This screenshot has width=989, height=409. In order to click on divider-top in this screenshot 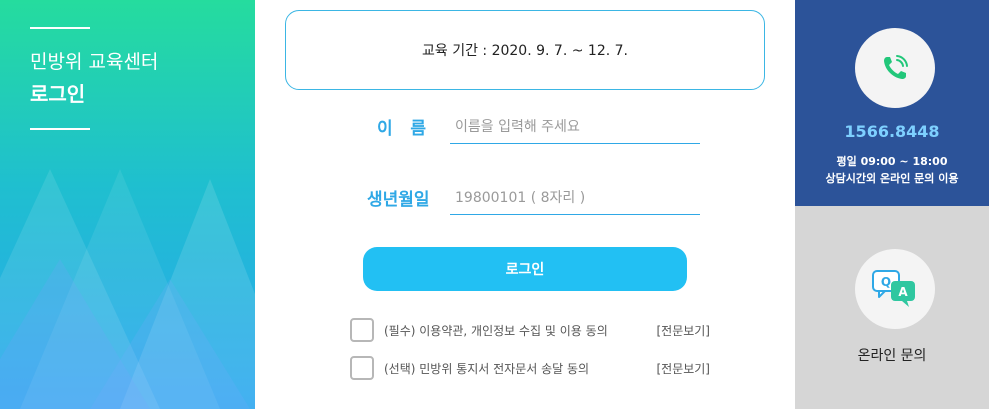, I will do `click(60, 28)`.